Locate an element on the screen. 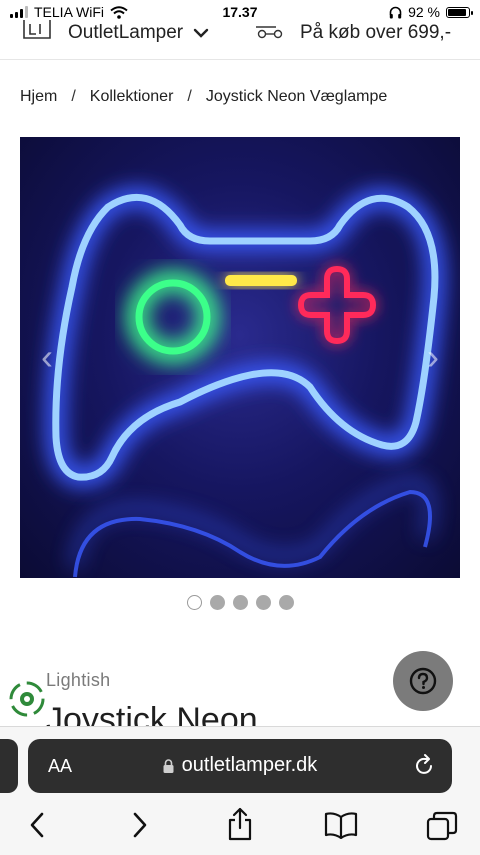 The height and width of the screenshot is (855, 480). gallery-prev-button: ‹ is located at coordinates (47, 357).